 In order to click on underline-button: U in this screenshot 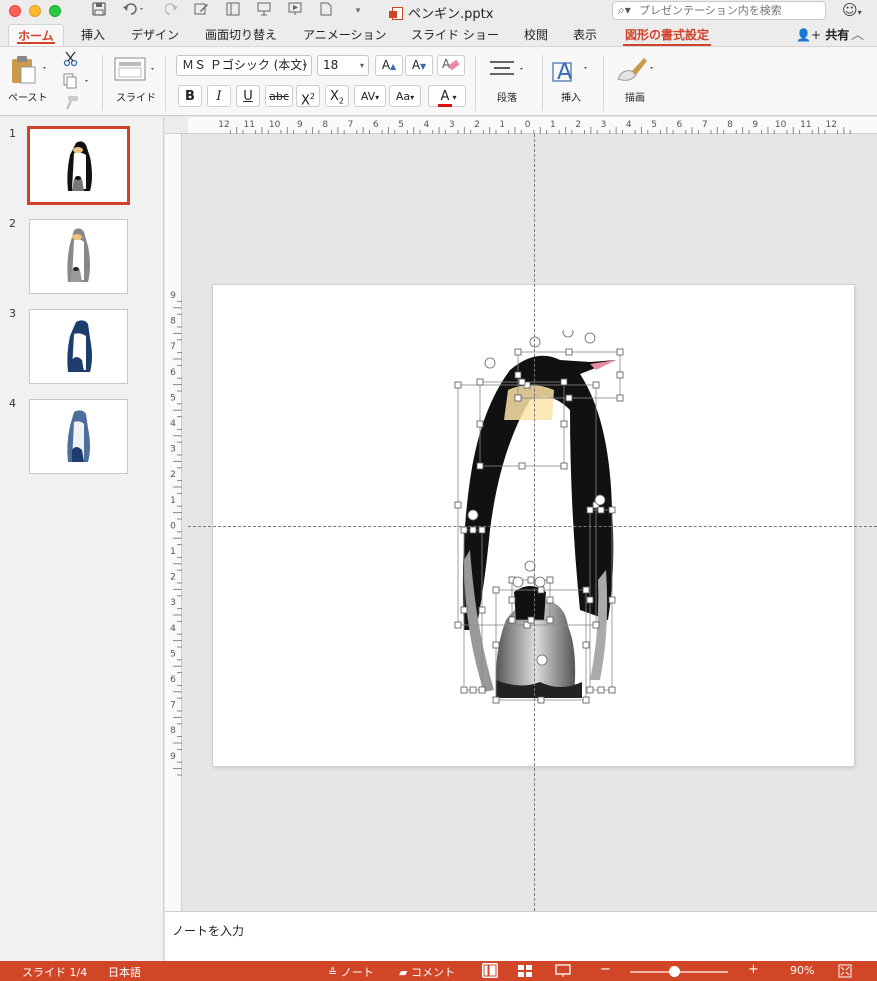, I will do `click(248, 96)`.